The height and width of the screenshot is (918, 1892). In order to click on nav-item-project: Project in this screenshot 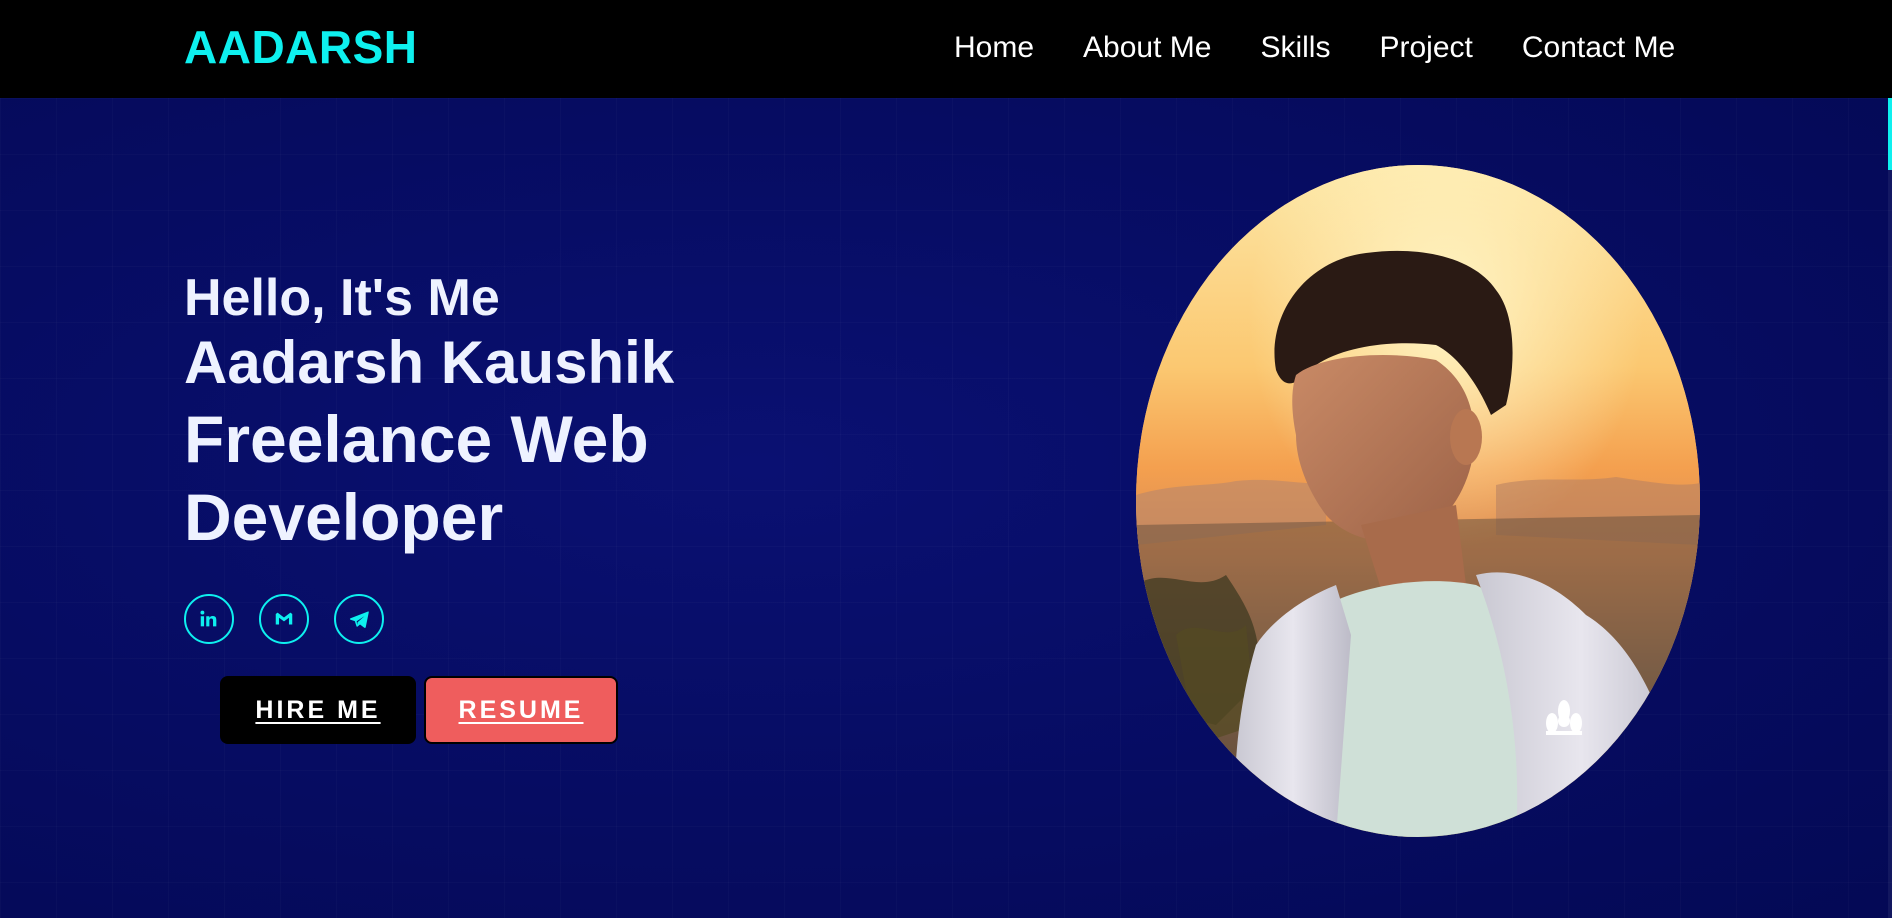, I will do `click(1425, 48)`.